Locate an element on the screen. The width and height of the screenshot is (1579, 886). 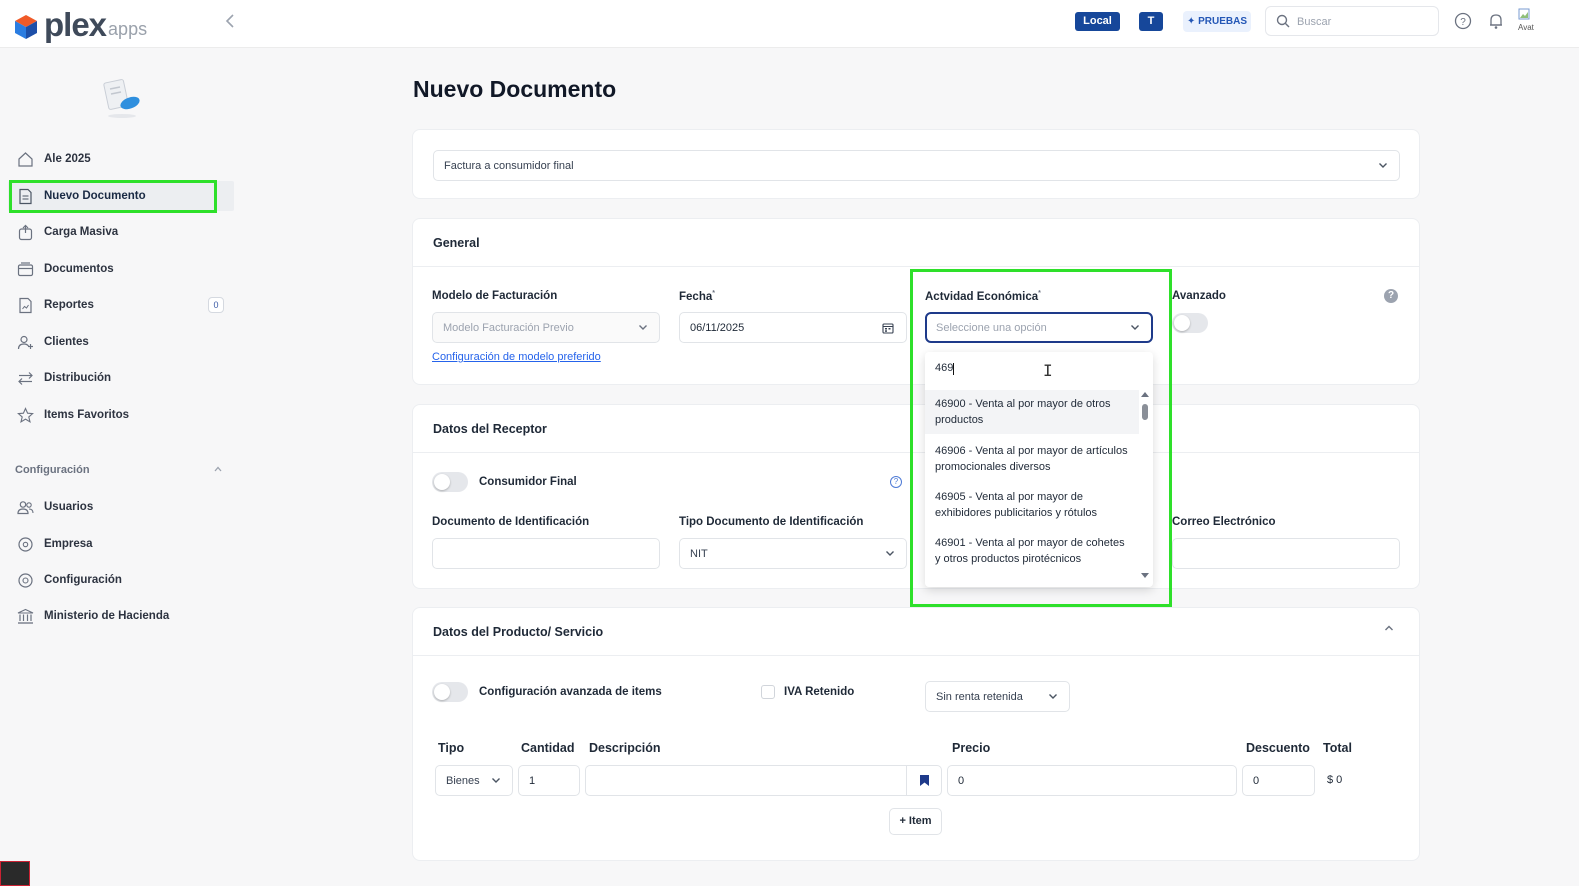
documento-identificacion-input is located at coordinates (546, 553).